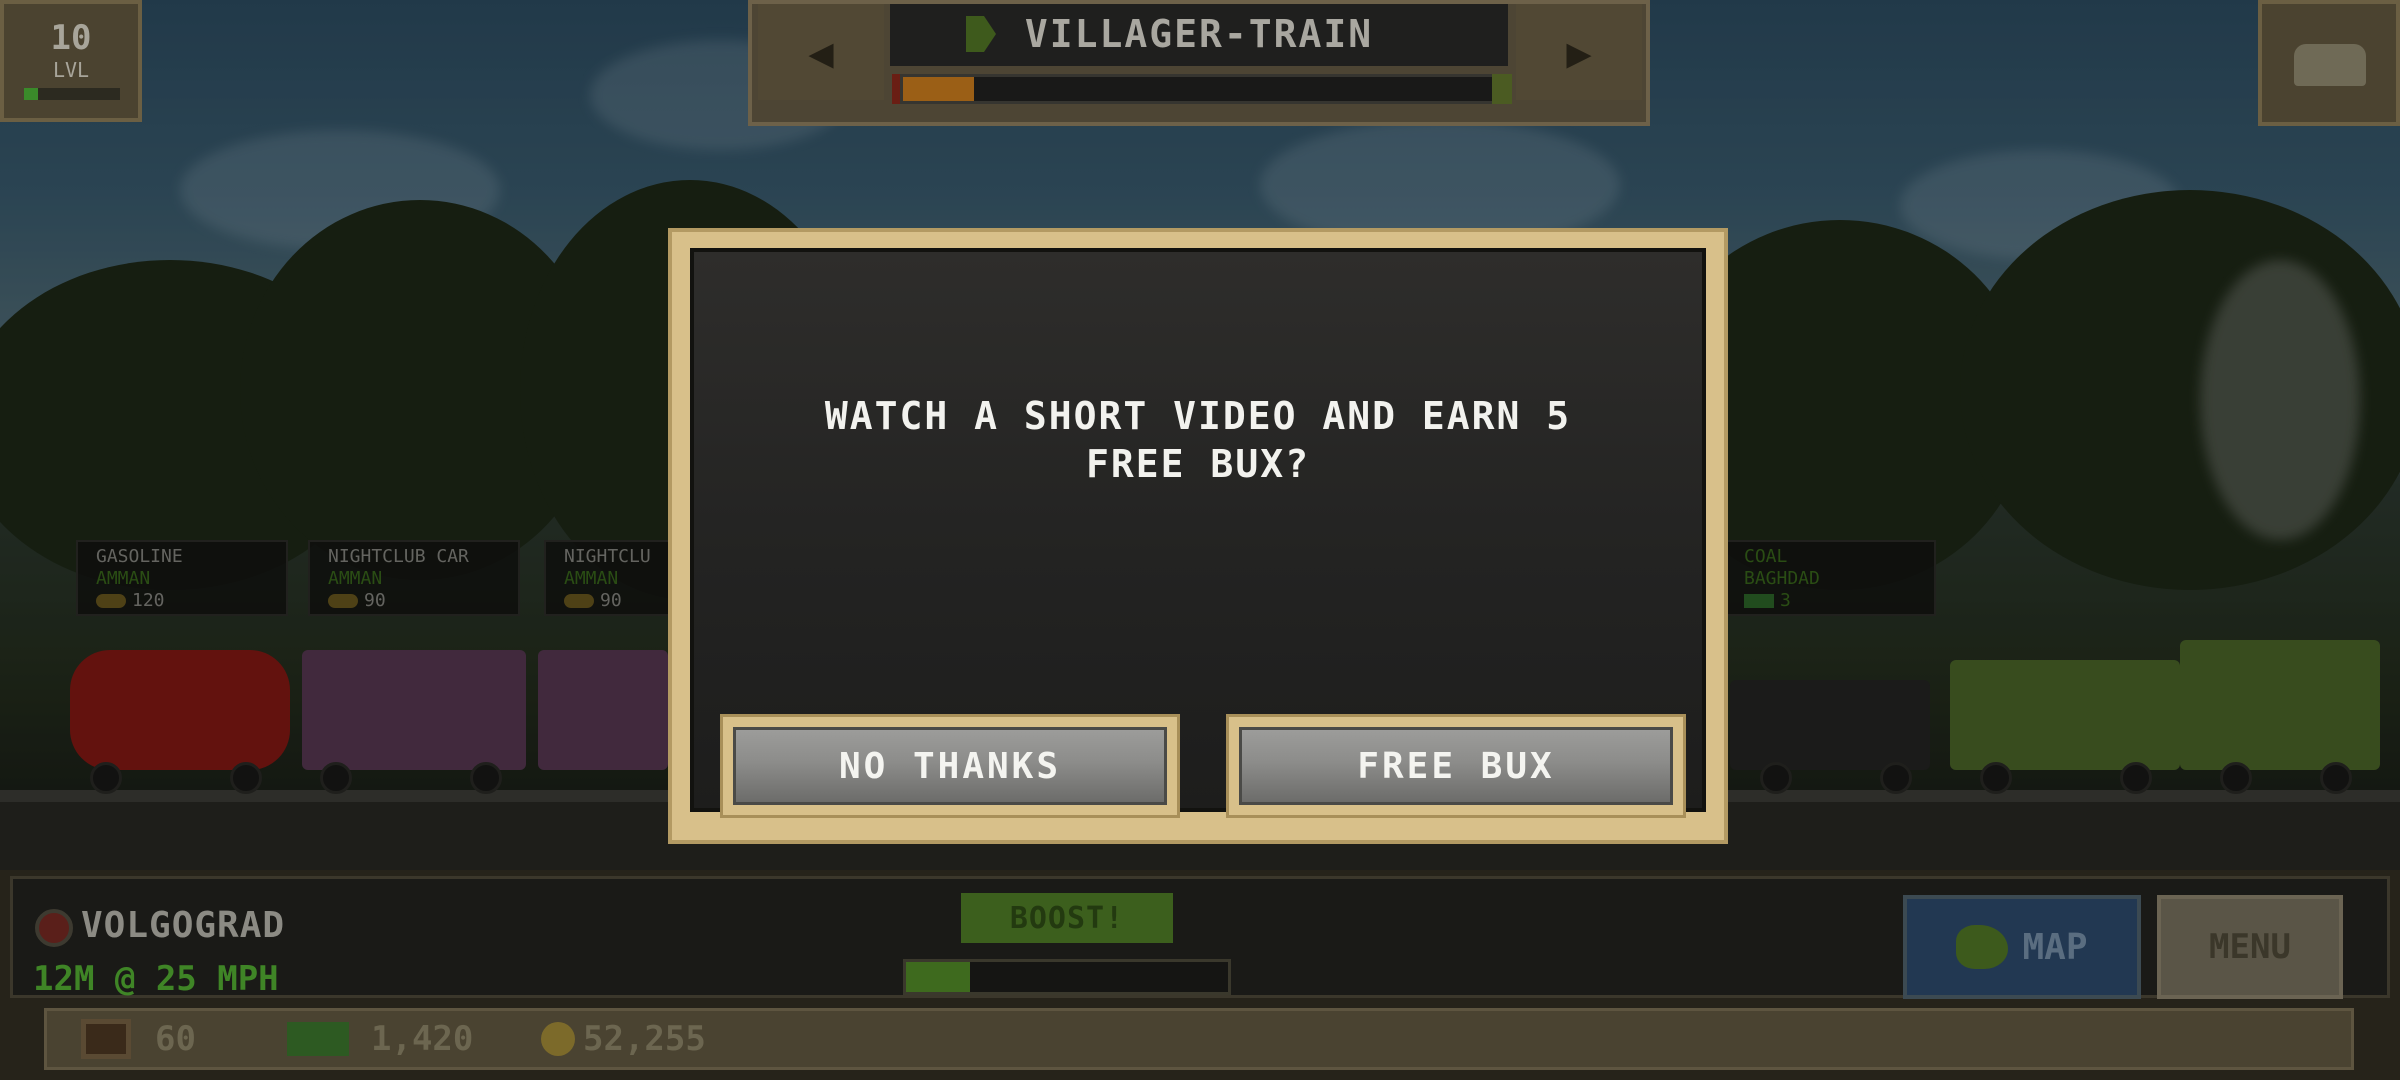  I want to click on next-train-button: ▶, so click(1579, 52).